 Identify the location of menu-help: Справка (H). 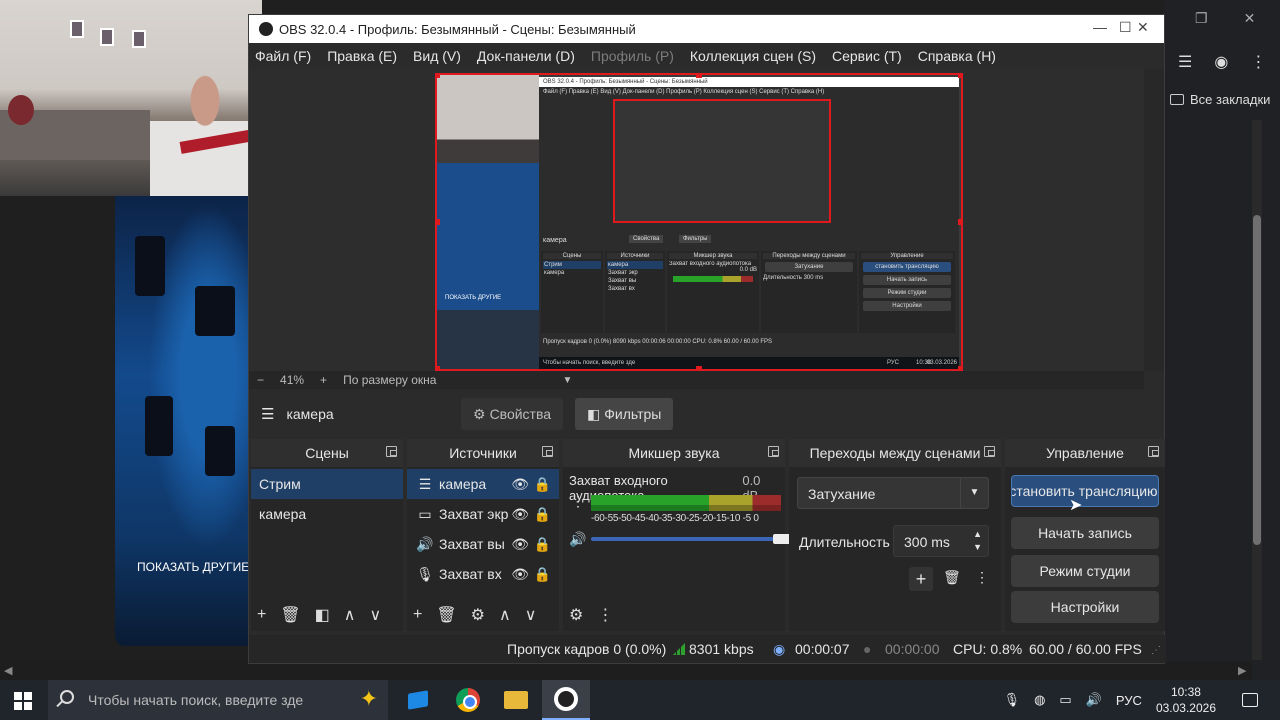
(957, 56).